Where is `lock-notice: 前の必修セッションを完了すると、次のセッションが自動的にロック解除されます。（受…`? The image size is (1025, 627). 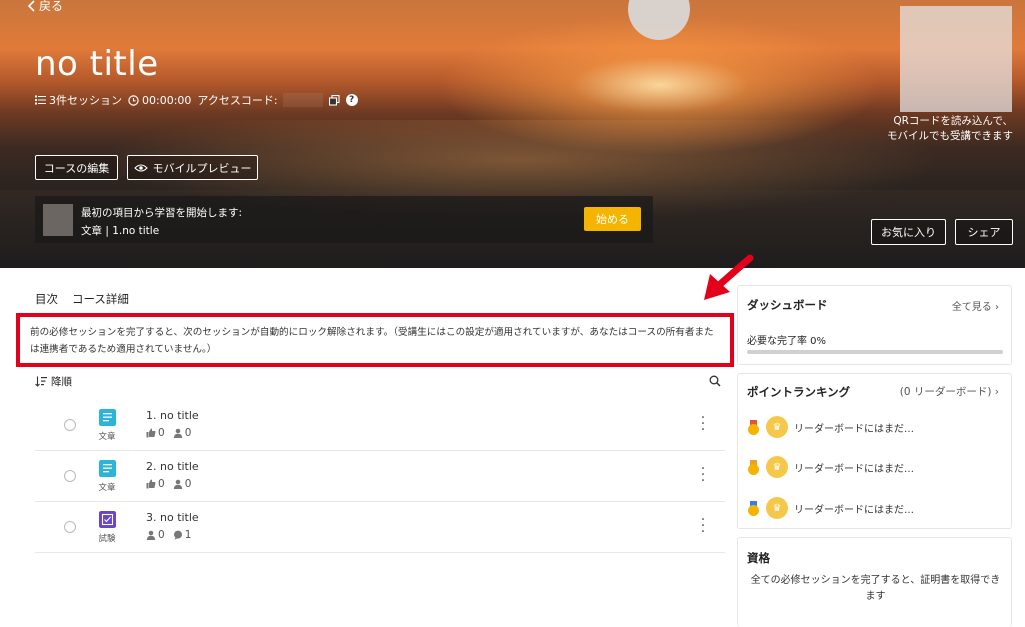
lock-notice: 前の必修セッションを完了すると、次のセッションが自動的にロック解除されます。（受… is located at coordinates (375, 340).